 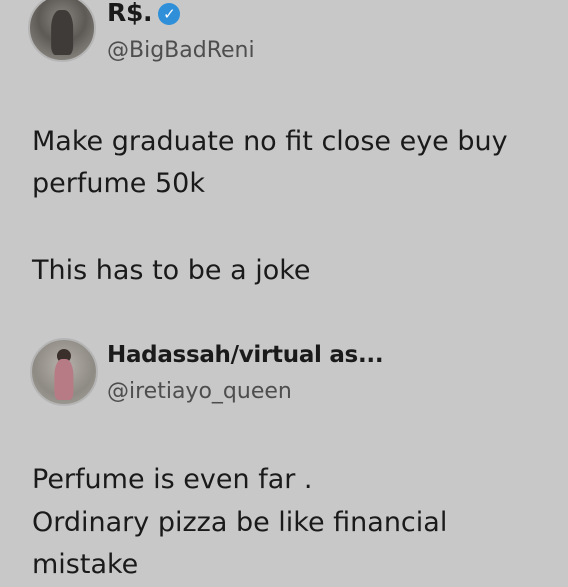 What do you see at coordinates (172, 479) in the screenshot?
I see `tweet-text-line: Perfume is even far .` at bounding box center [172, 479].